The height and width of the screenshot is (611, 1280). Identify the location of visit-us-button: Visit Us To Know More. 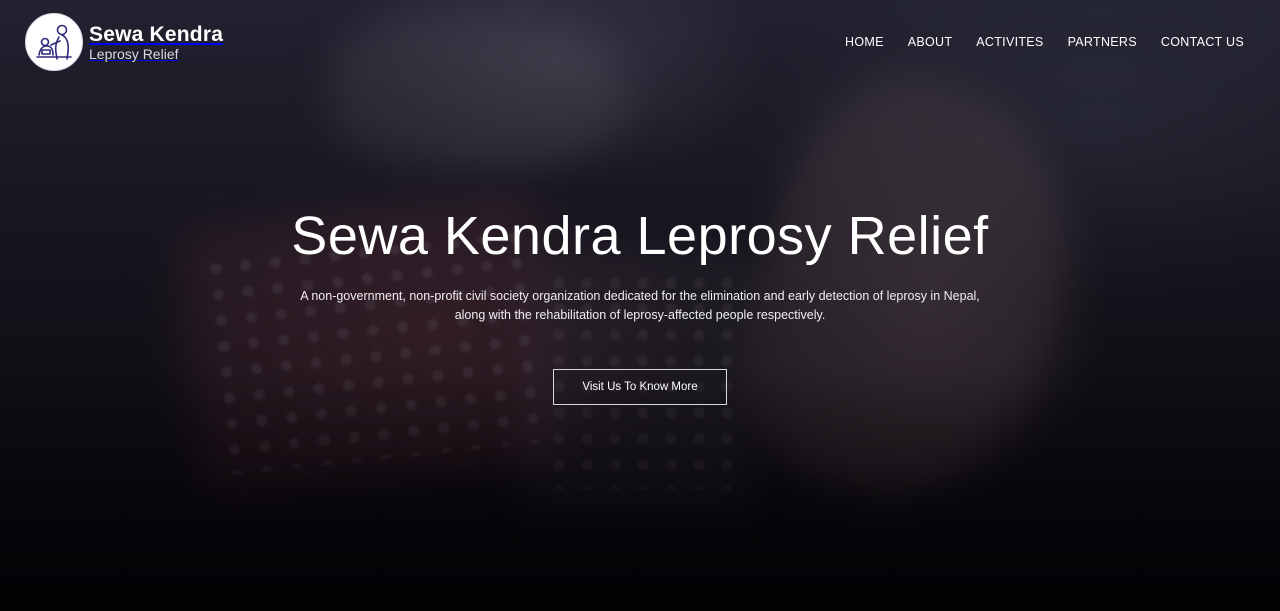
(640, 387).